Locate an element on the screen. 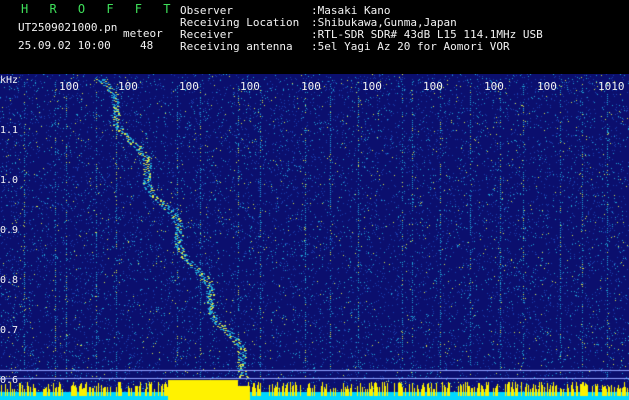 Image resolution: width=629 pixels, height=400 pixels. y-tick-label: 0.9 is located at coordinates (9, 230).